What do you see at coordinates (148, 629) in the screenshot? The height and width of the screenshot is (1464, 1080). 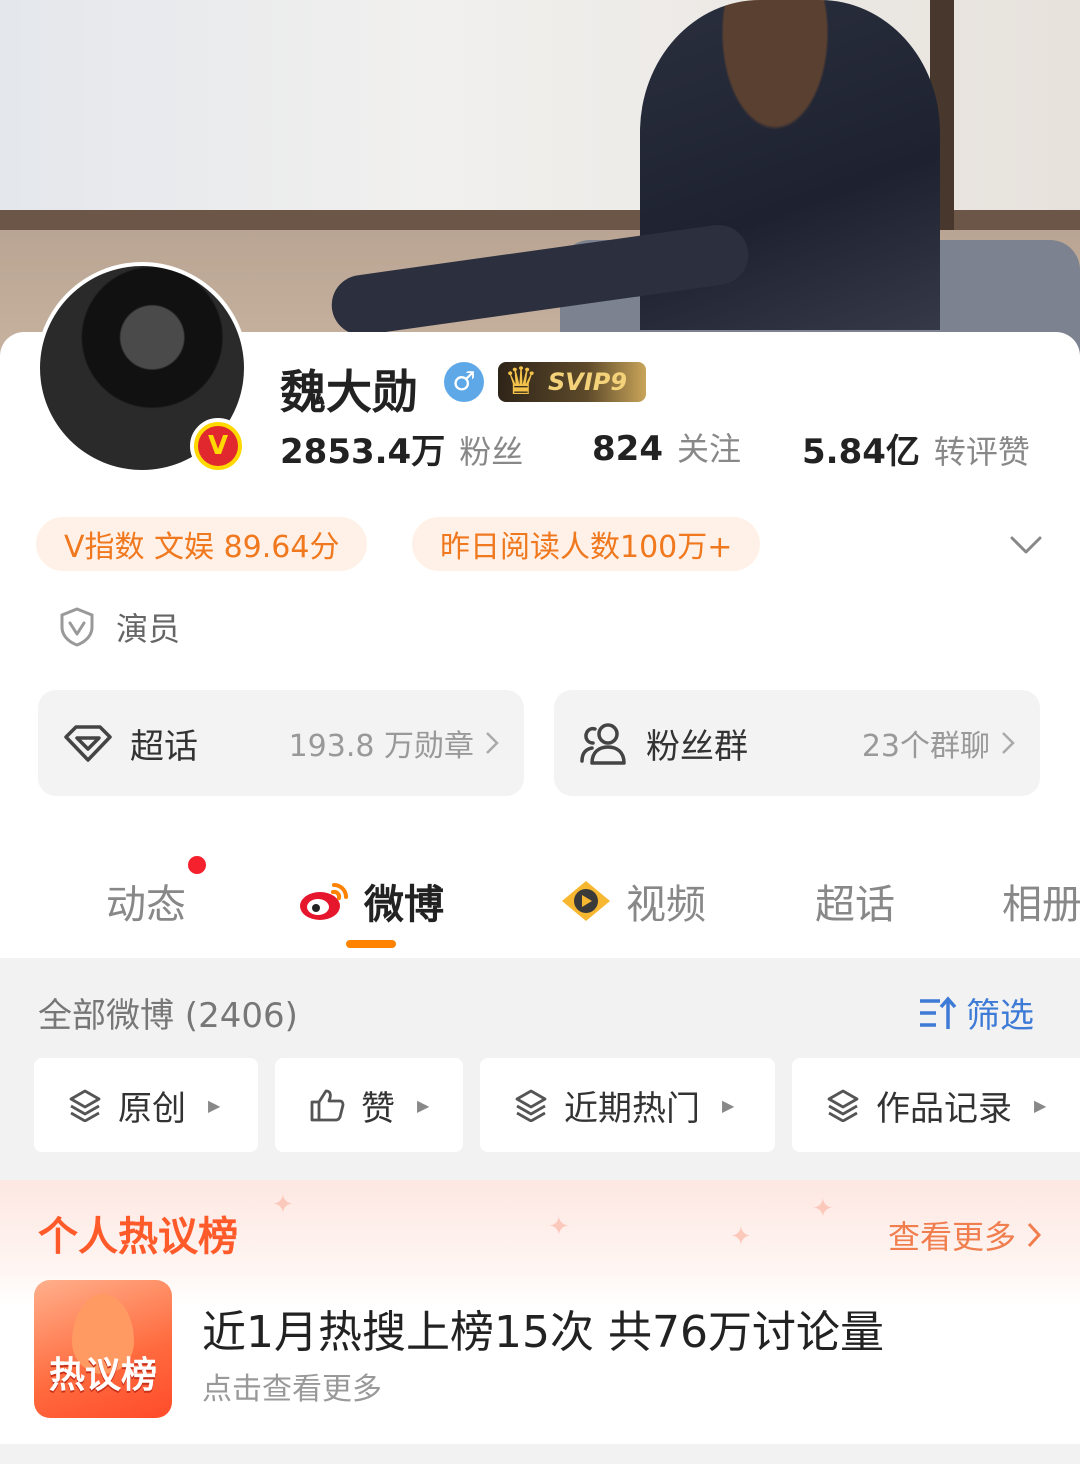 I see `role-label: 演员` at bounding box center [148, 629].